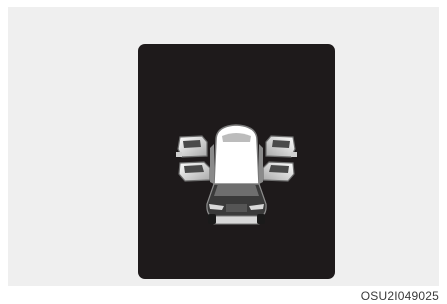  What do you see at coordinates (194, 171) in the screenshot?
I see `rear-left-door` at bounding box center [194, 171].